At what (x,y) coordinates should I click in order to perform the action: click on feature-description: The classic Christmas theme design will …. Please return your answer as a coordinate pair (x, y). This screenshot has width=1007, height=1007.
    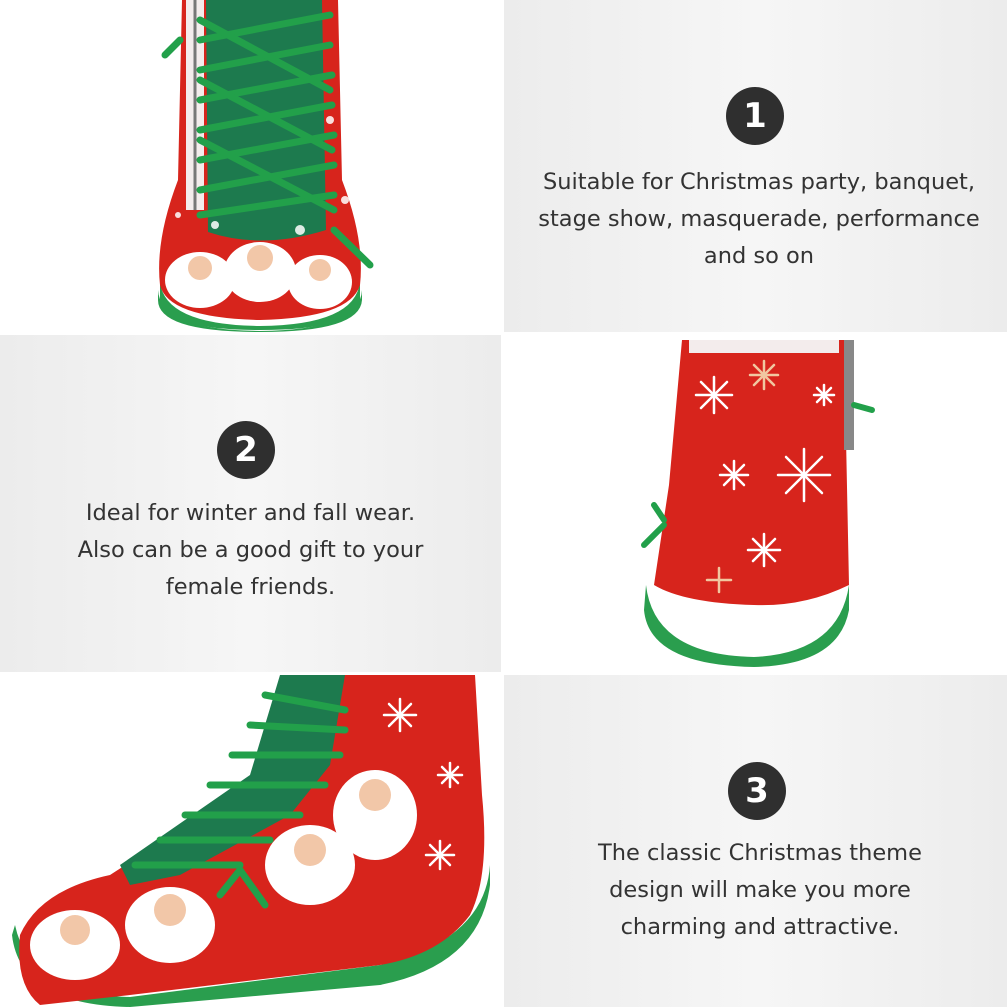
    Looking at the image, I should click on (760, 890).